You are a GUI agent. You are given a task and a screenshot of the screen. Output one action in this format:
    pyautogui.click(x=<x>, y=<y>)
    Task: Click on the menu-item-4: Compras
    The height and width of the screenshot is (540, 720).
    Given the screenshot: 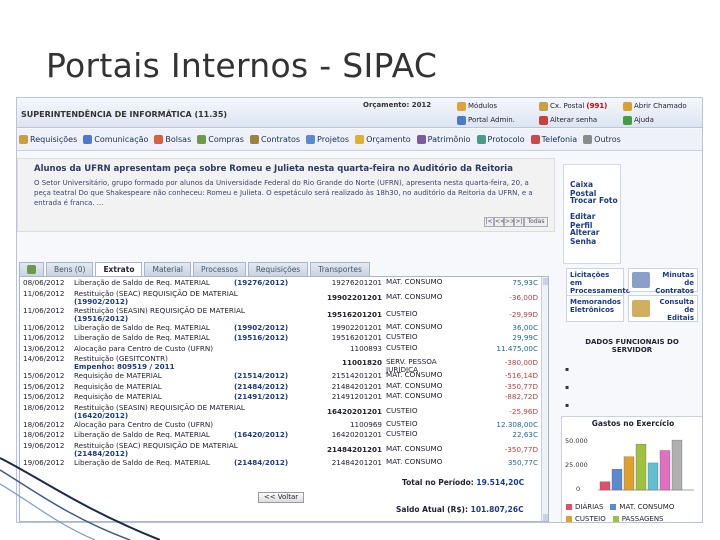 What is the action you would take?
    pyautogui.click(x=220, y=139)
    